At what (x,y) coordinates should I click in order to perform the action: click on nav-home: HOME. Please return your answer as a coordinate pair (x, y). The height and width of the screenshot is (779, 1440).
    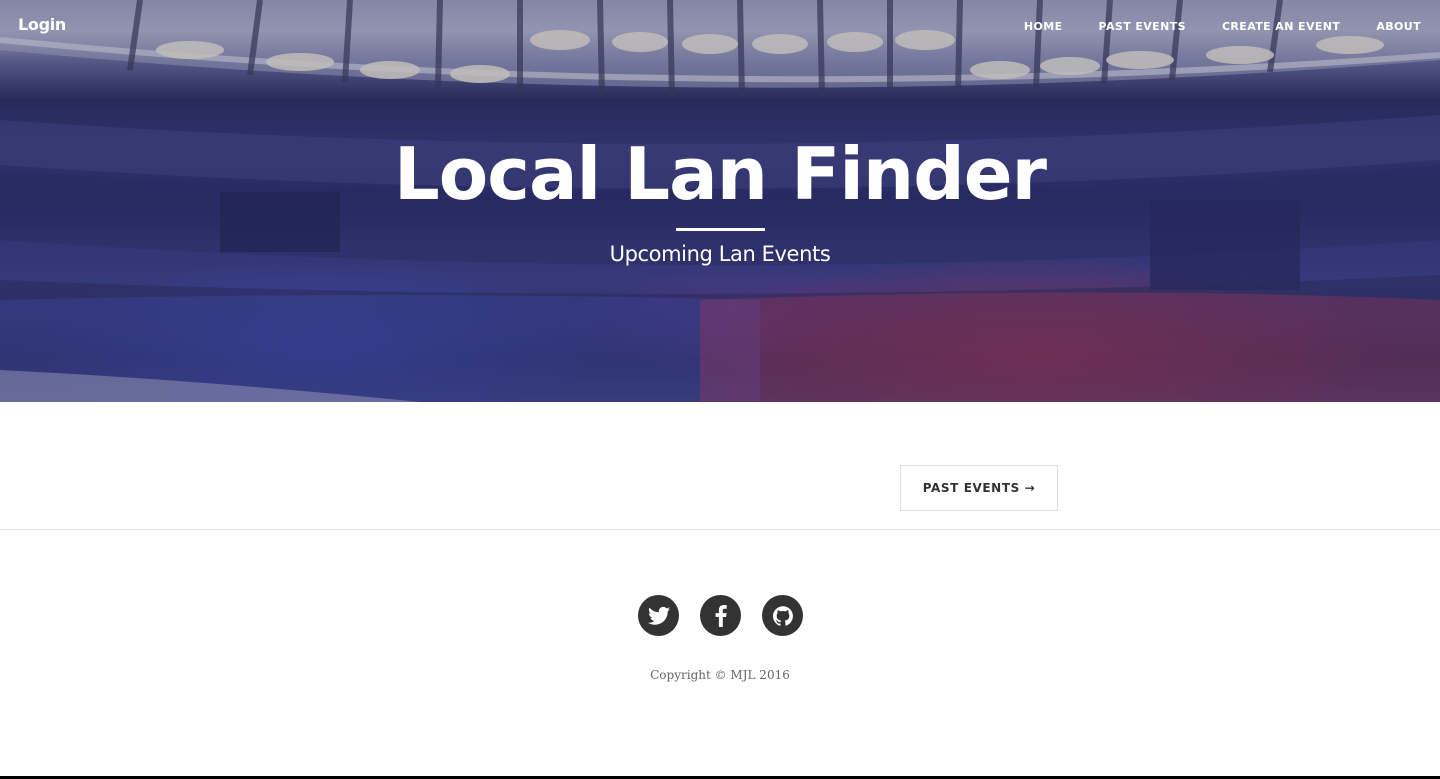
    Looking at the image, I should click on (1043, 26).